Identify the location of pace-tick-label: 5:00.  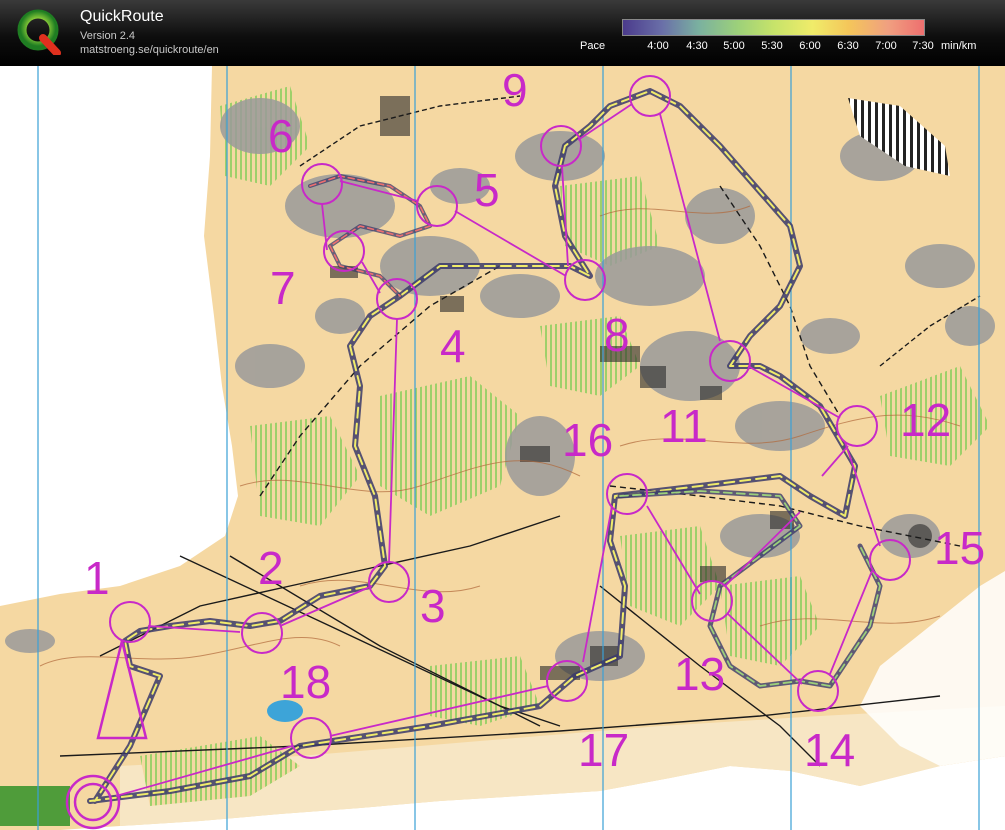
(734, 46).